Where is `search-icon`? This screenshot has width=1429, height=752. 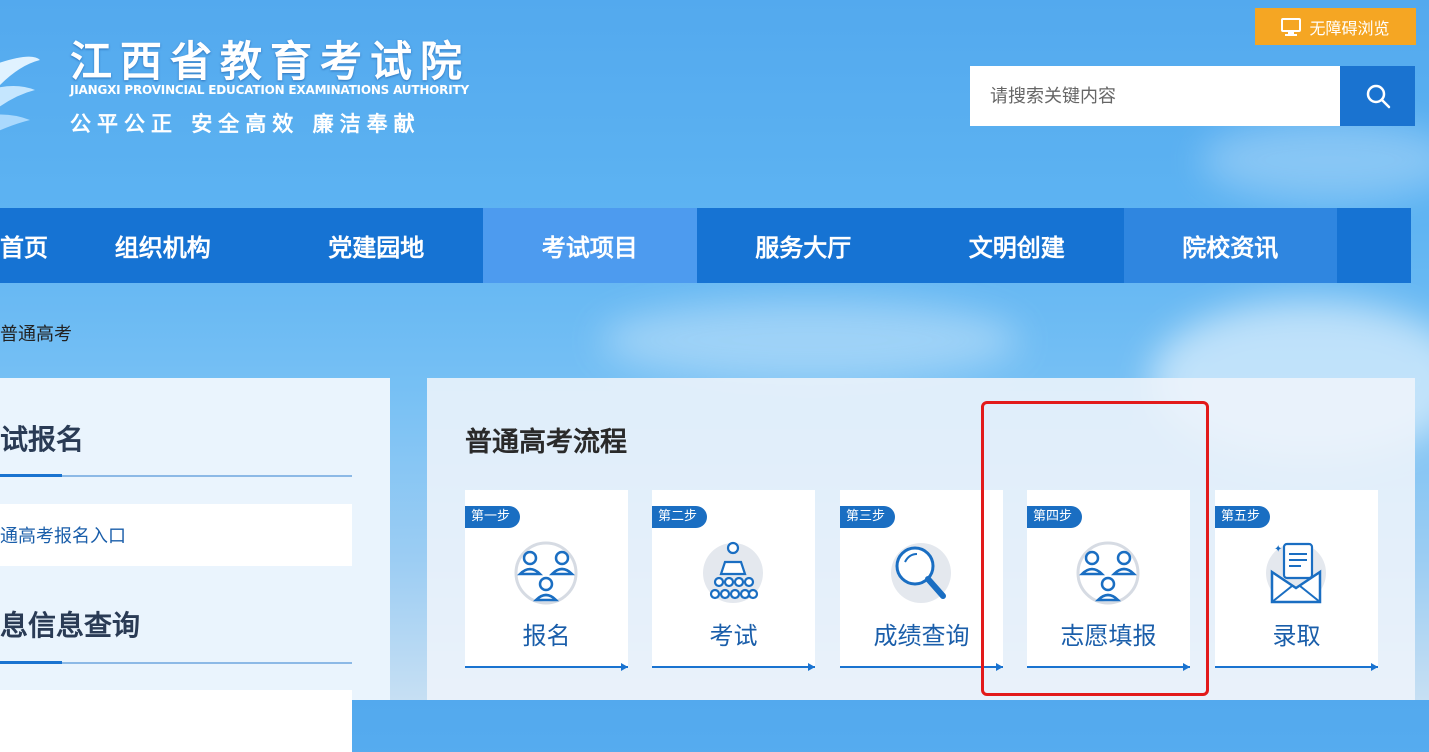 search-icon is located at coordinates (1378, 96).